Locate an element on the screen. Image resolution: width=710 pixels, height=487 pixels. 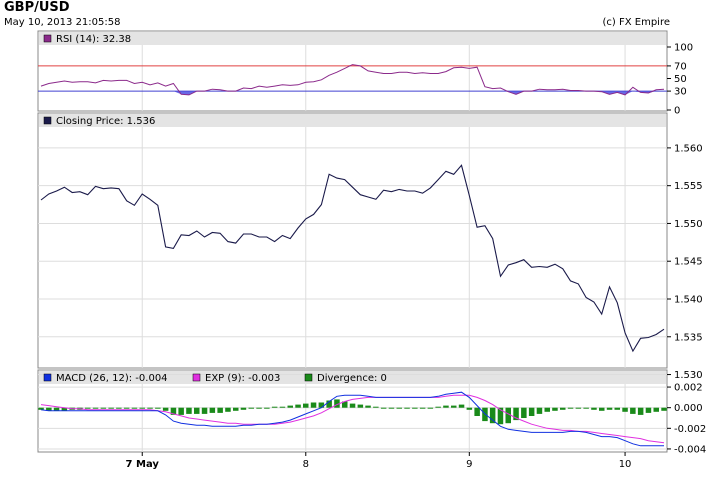
macd-ytick-label: -0.004 is located at coordinates (690, 449).